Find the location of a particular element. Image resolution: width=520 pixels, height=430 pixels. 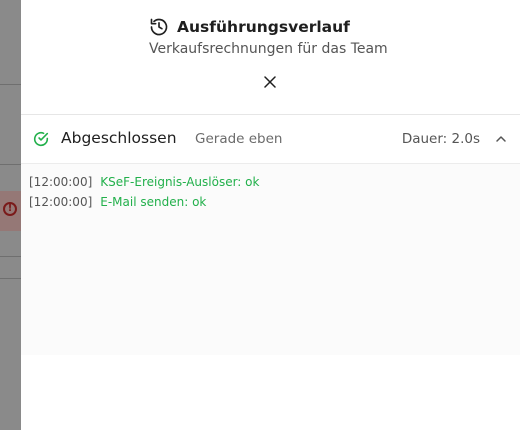

run-header-toggle: Abgeschlossen Gerade eben Dauer: 2.0s is located at coordinates (270, 139).